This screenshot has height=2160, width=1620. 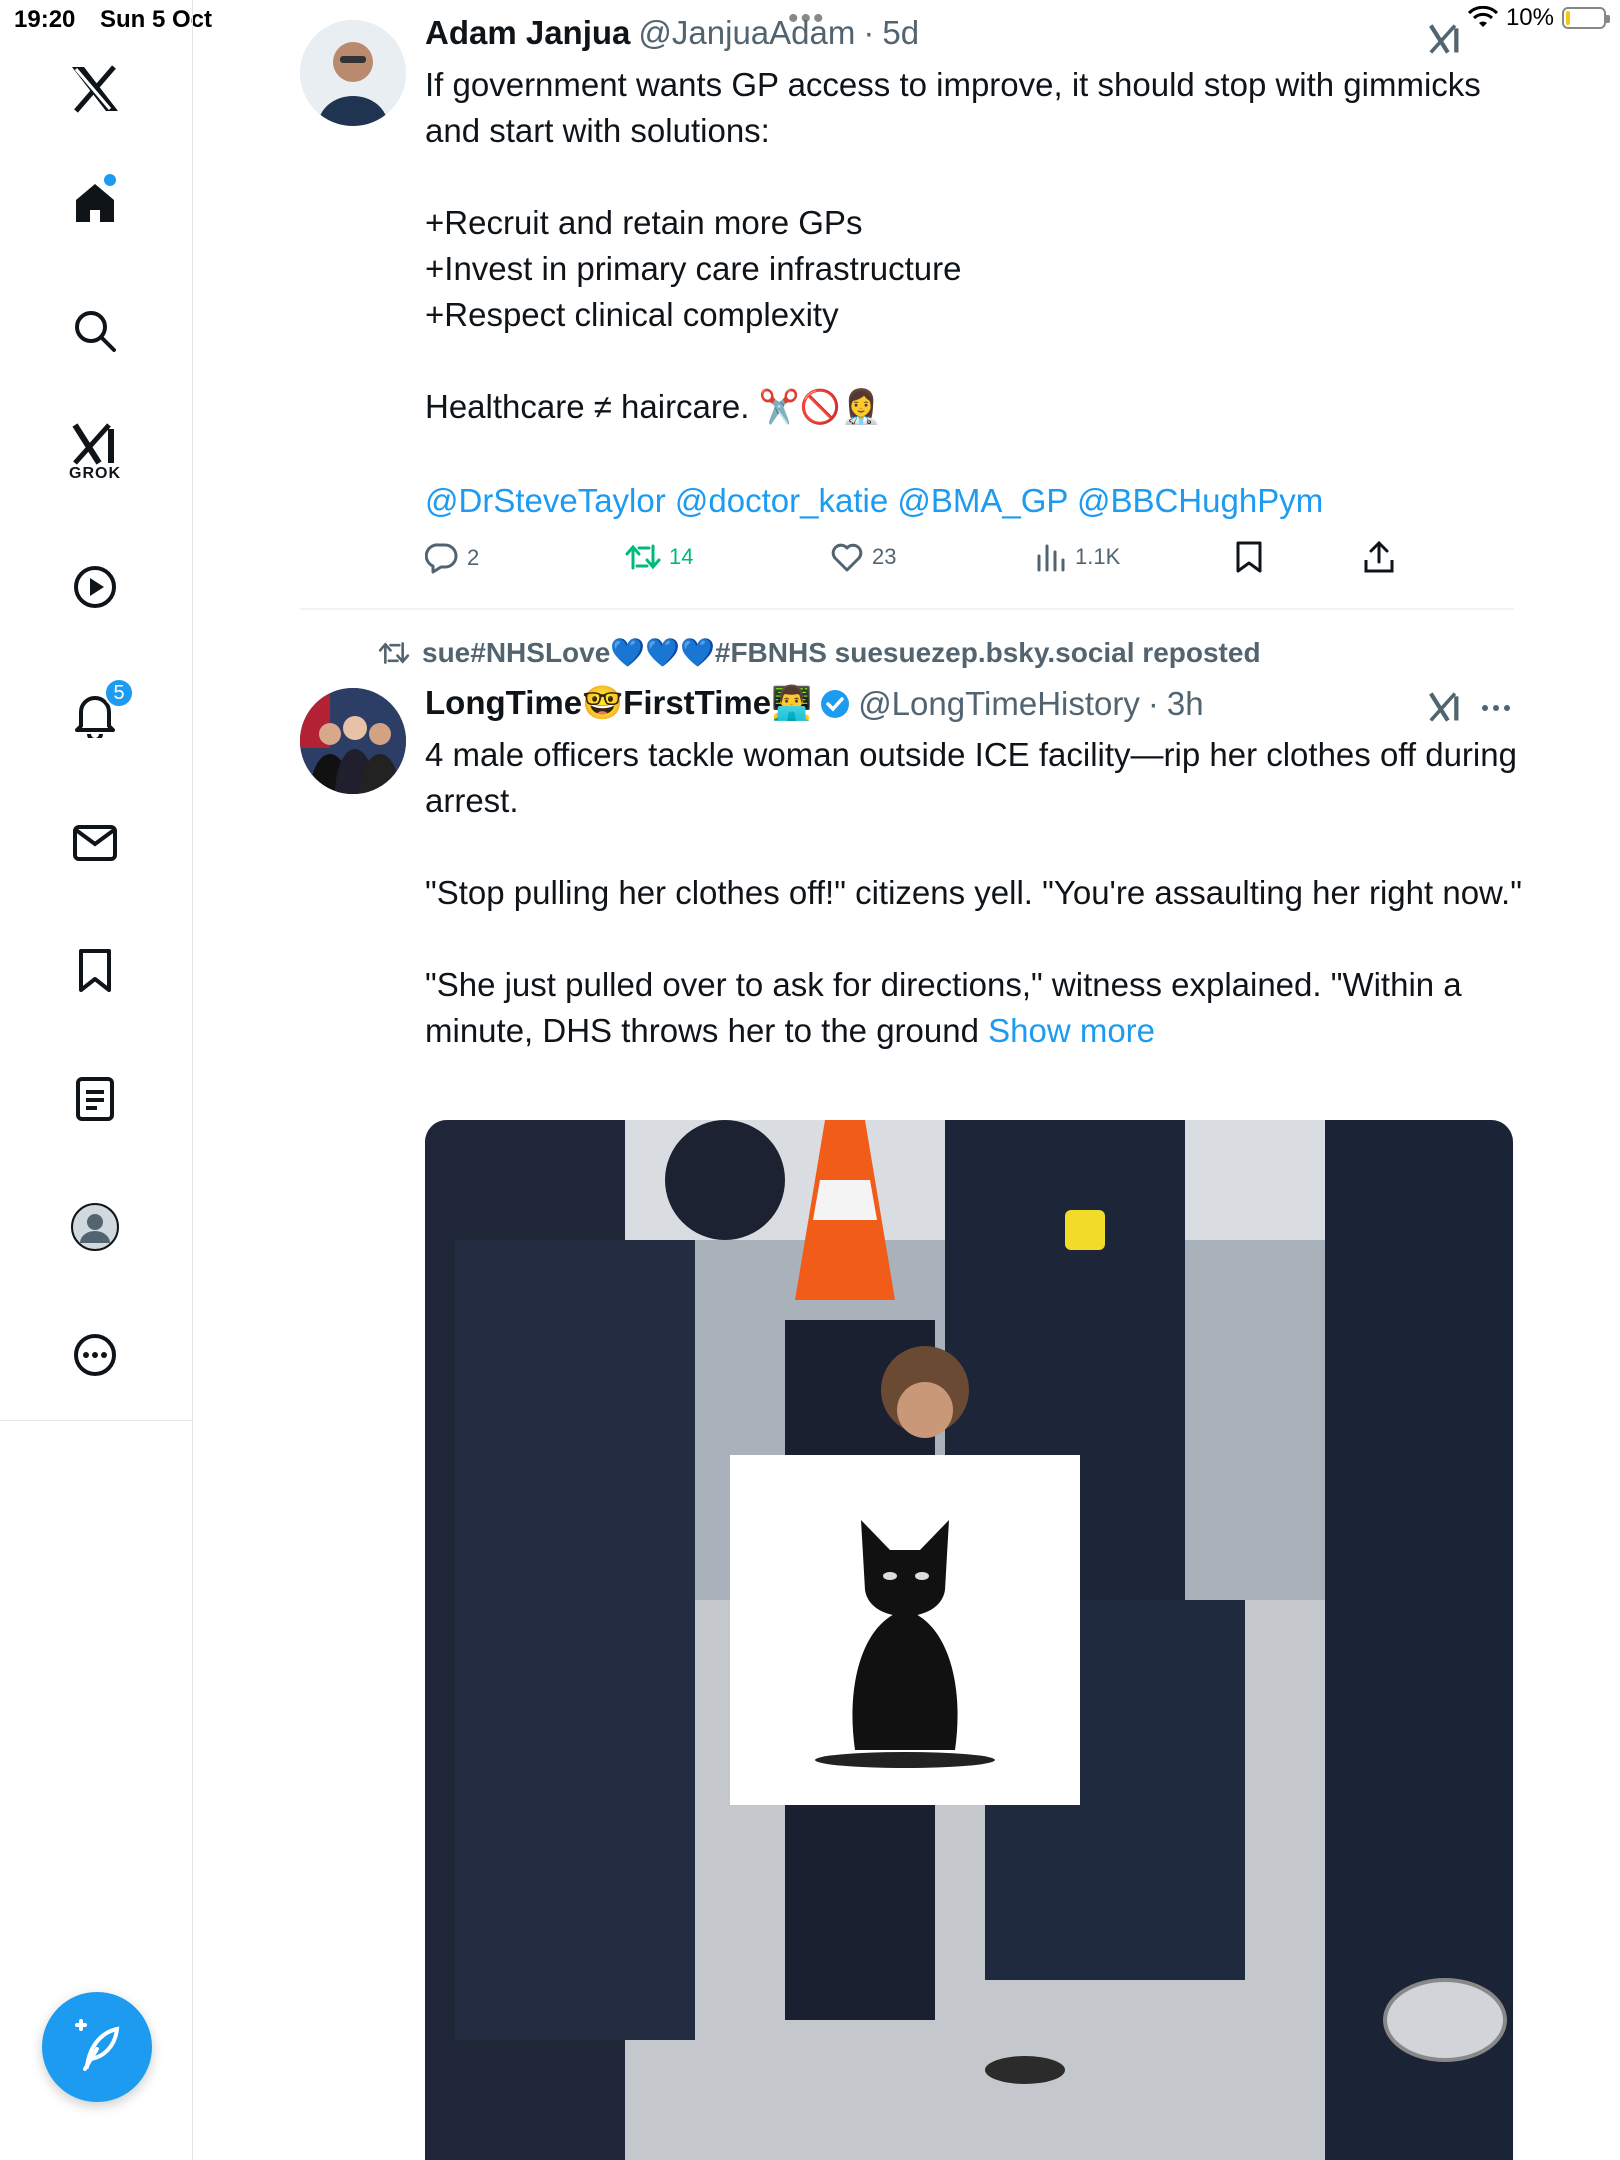 I want to click on sidebar: GROK 5, so click(x=96, y=1080).